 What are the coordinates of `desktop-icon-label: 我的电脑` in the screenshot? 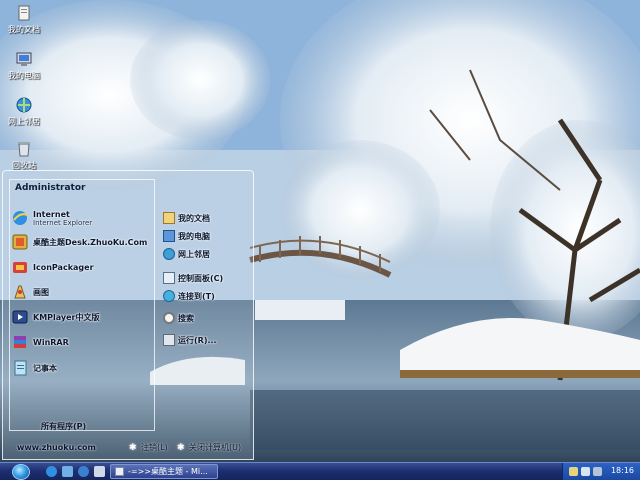 It's located at (24, 75).